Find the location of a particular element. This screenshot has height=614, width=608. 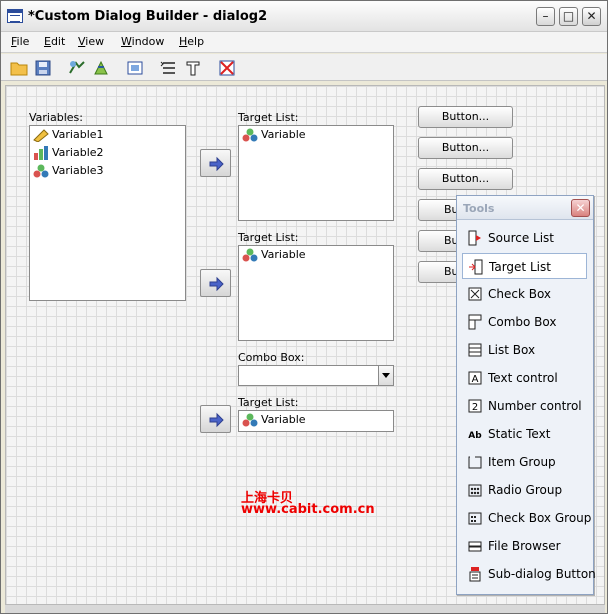

target-list-1: Variable is located at coordinates (316, 173).